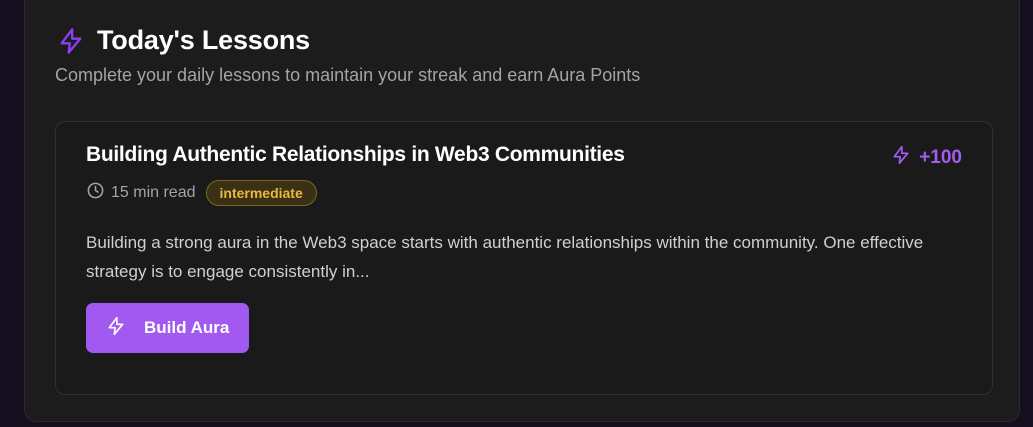  Describe the element at coordinates (261, 193) in the screenshot. I see `difficulty-badge: intermediate` at that location.